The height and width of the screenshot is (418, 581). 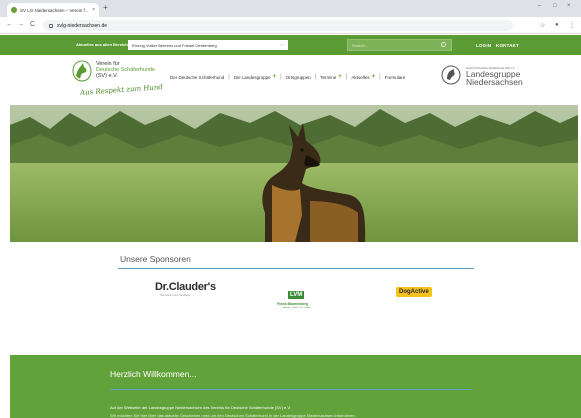 I want to click on forward-icon: →, so click(x=20, y=25).